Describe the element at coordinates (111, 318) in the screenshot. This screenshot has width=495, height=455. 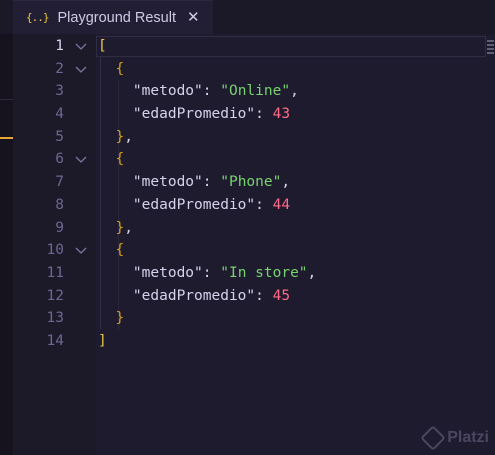
I see `code-text: }` at that location.